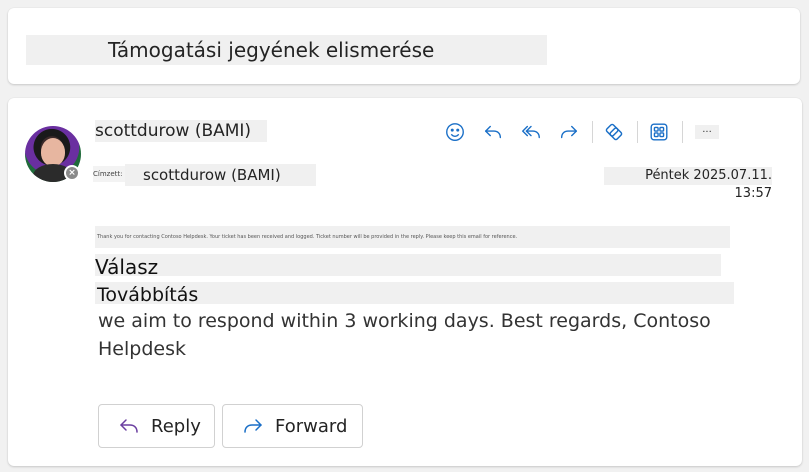 The height and width of the screenshot is (472, 809). I want to click on reply-all-button, so click(531, 132).